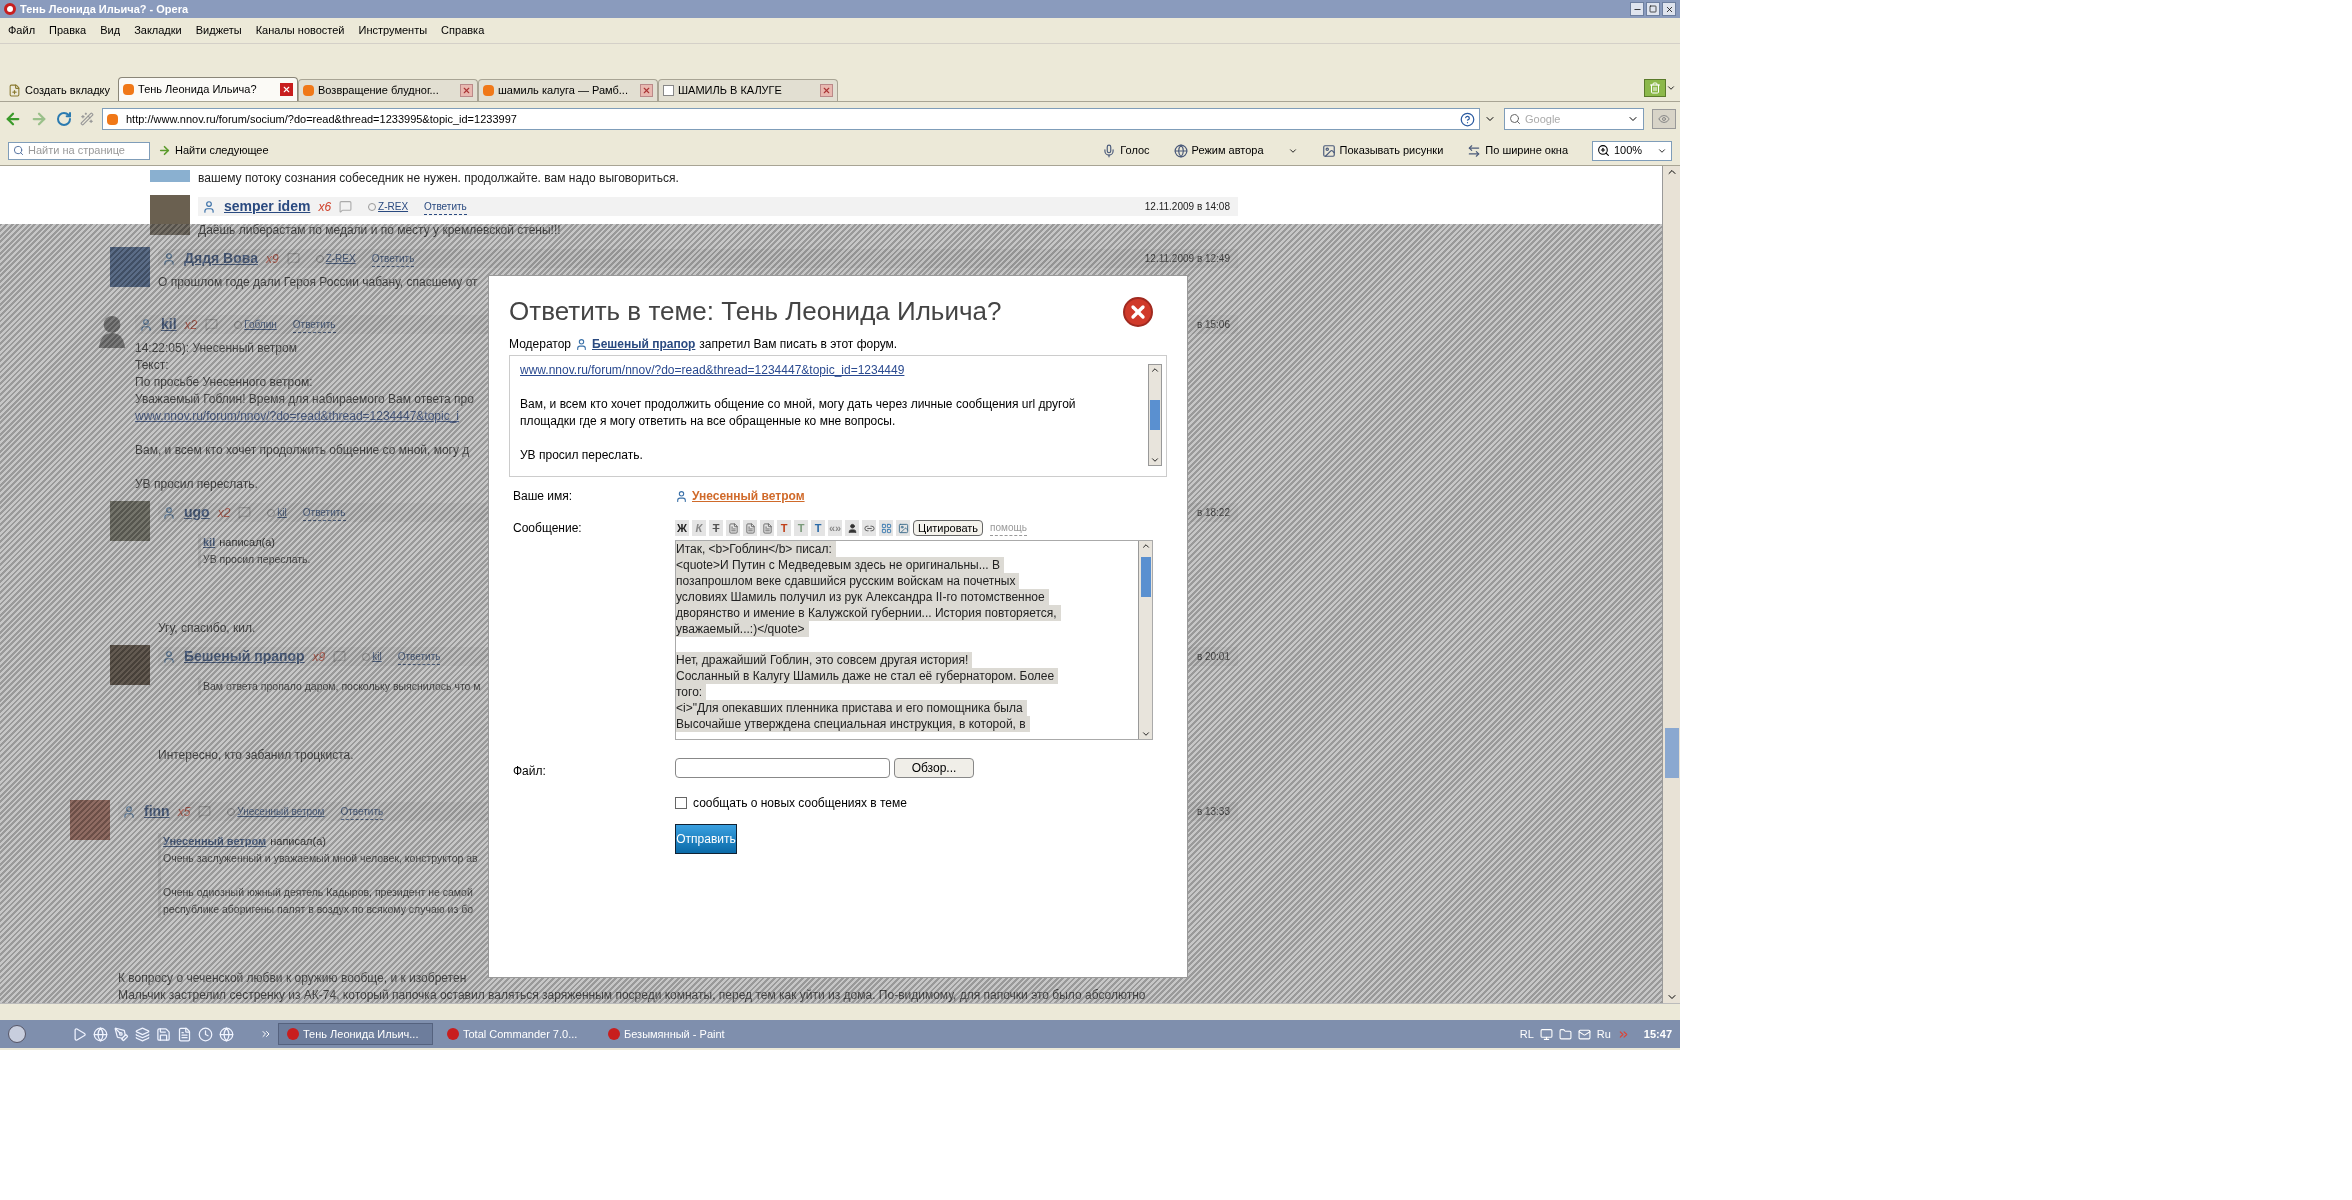 This screenshot has height=1200, width=2352. I want to click on menu-item: Вид, so click(110, 30).